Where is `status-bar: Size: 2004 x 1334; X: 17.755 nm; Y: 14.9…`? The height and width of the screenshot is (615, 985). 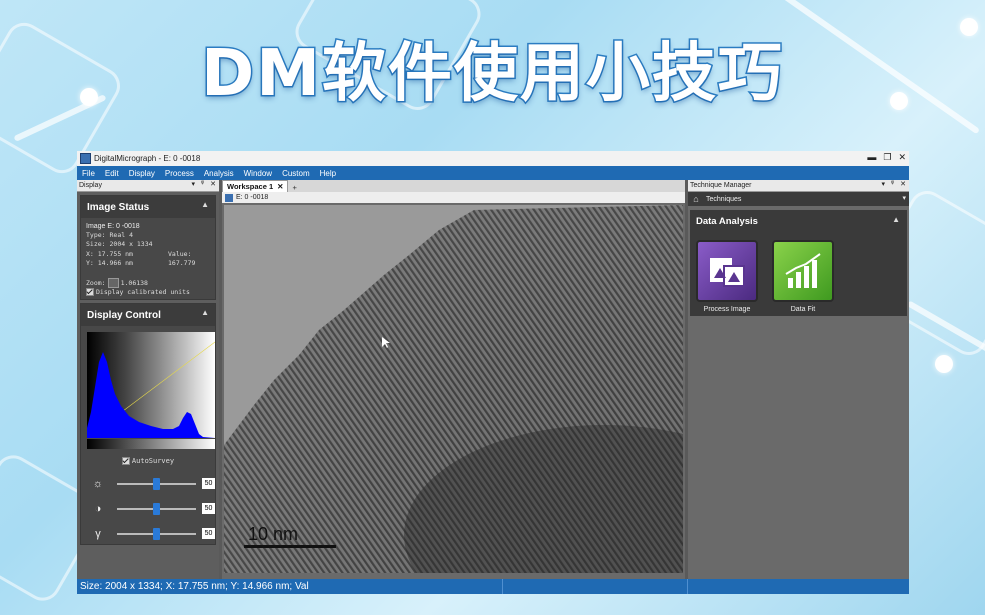
status-bar: Size: 2004 x 1334; X: 17.755 nm; Y: 14.9… is located at coordinates (493, 586).